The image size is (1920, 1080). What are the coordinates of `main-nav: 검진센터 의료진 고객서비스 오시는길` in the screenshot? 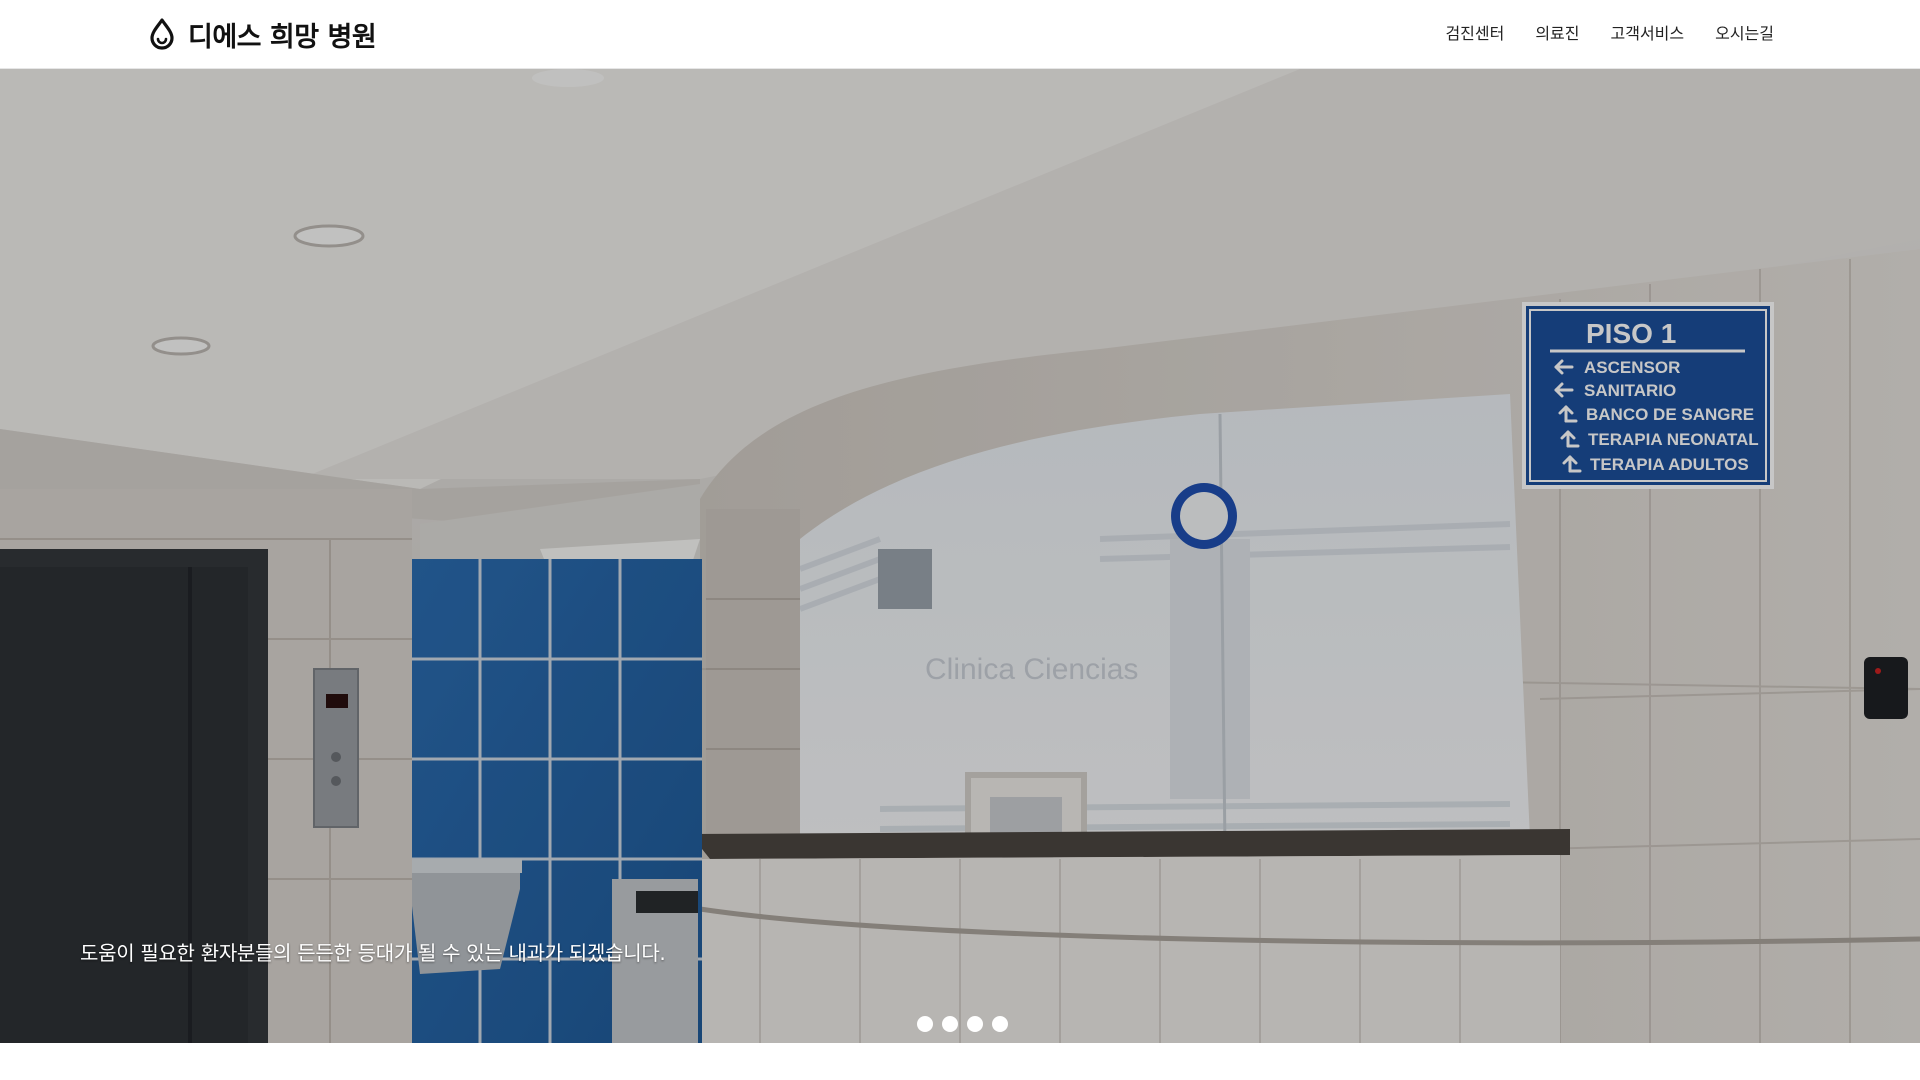 It's located at (1609, 34).